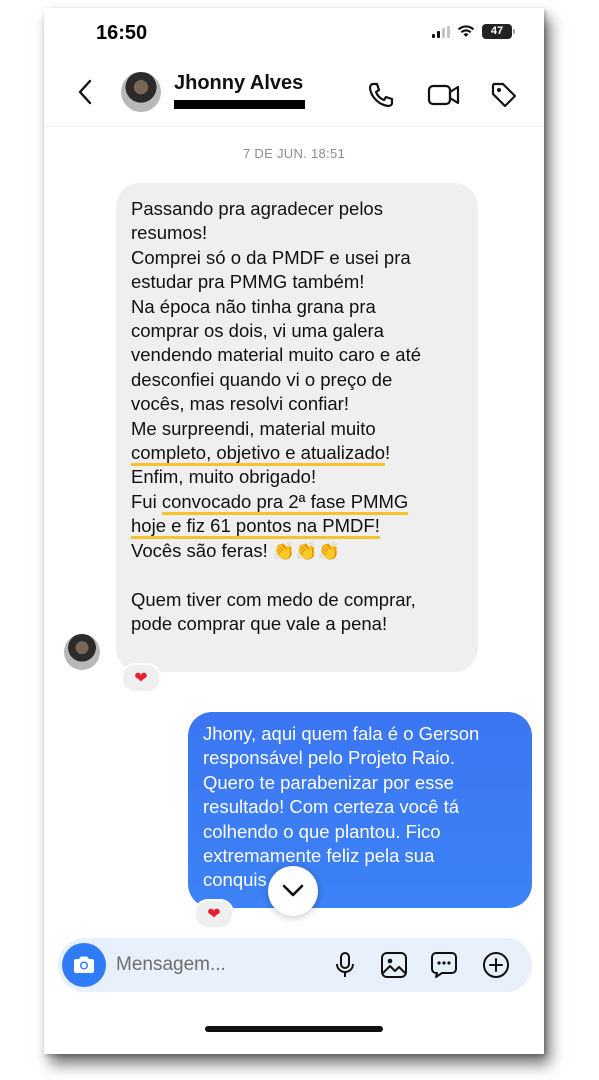 This screenshot has width=599, height=1080. Describe the element at coordinates (141, 92) in the screenshot. I see `contact-avatar` at that location.